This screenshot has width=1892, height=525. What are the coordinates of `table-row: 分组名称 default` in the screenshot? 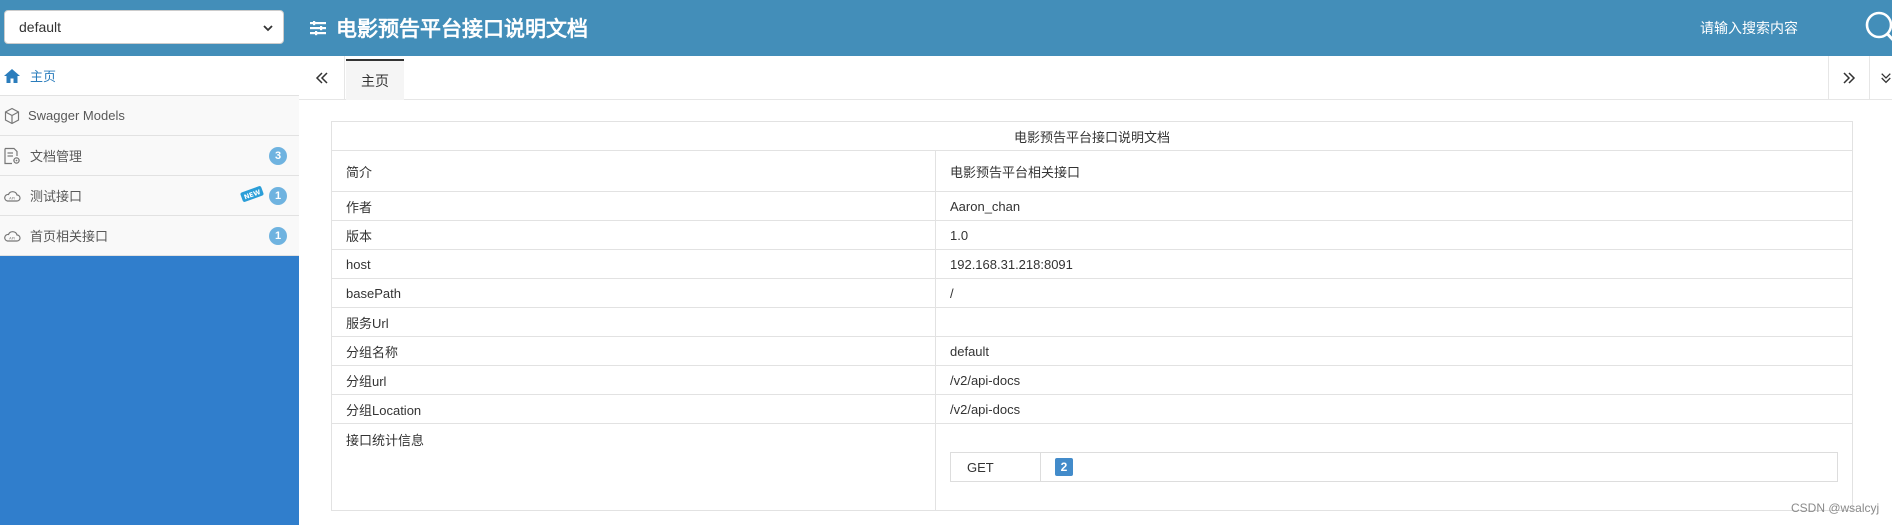 It's located at (1092, 351).